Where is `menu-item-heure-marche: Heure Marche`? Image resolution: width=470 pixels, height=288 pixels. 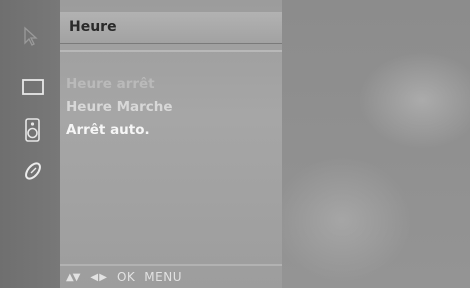 menu-item-heure-marche: Heure Marche is located at coordinates (171, 107).